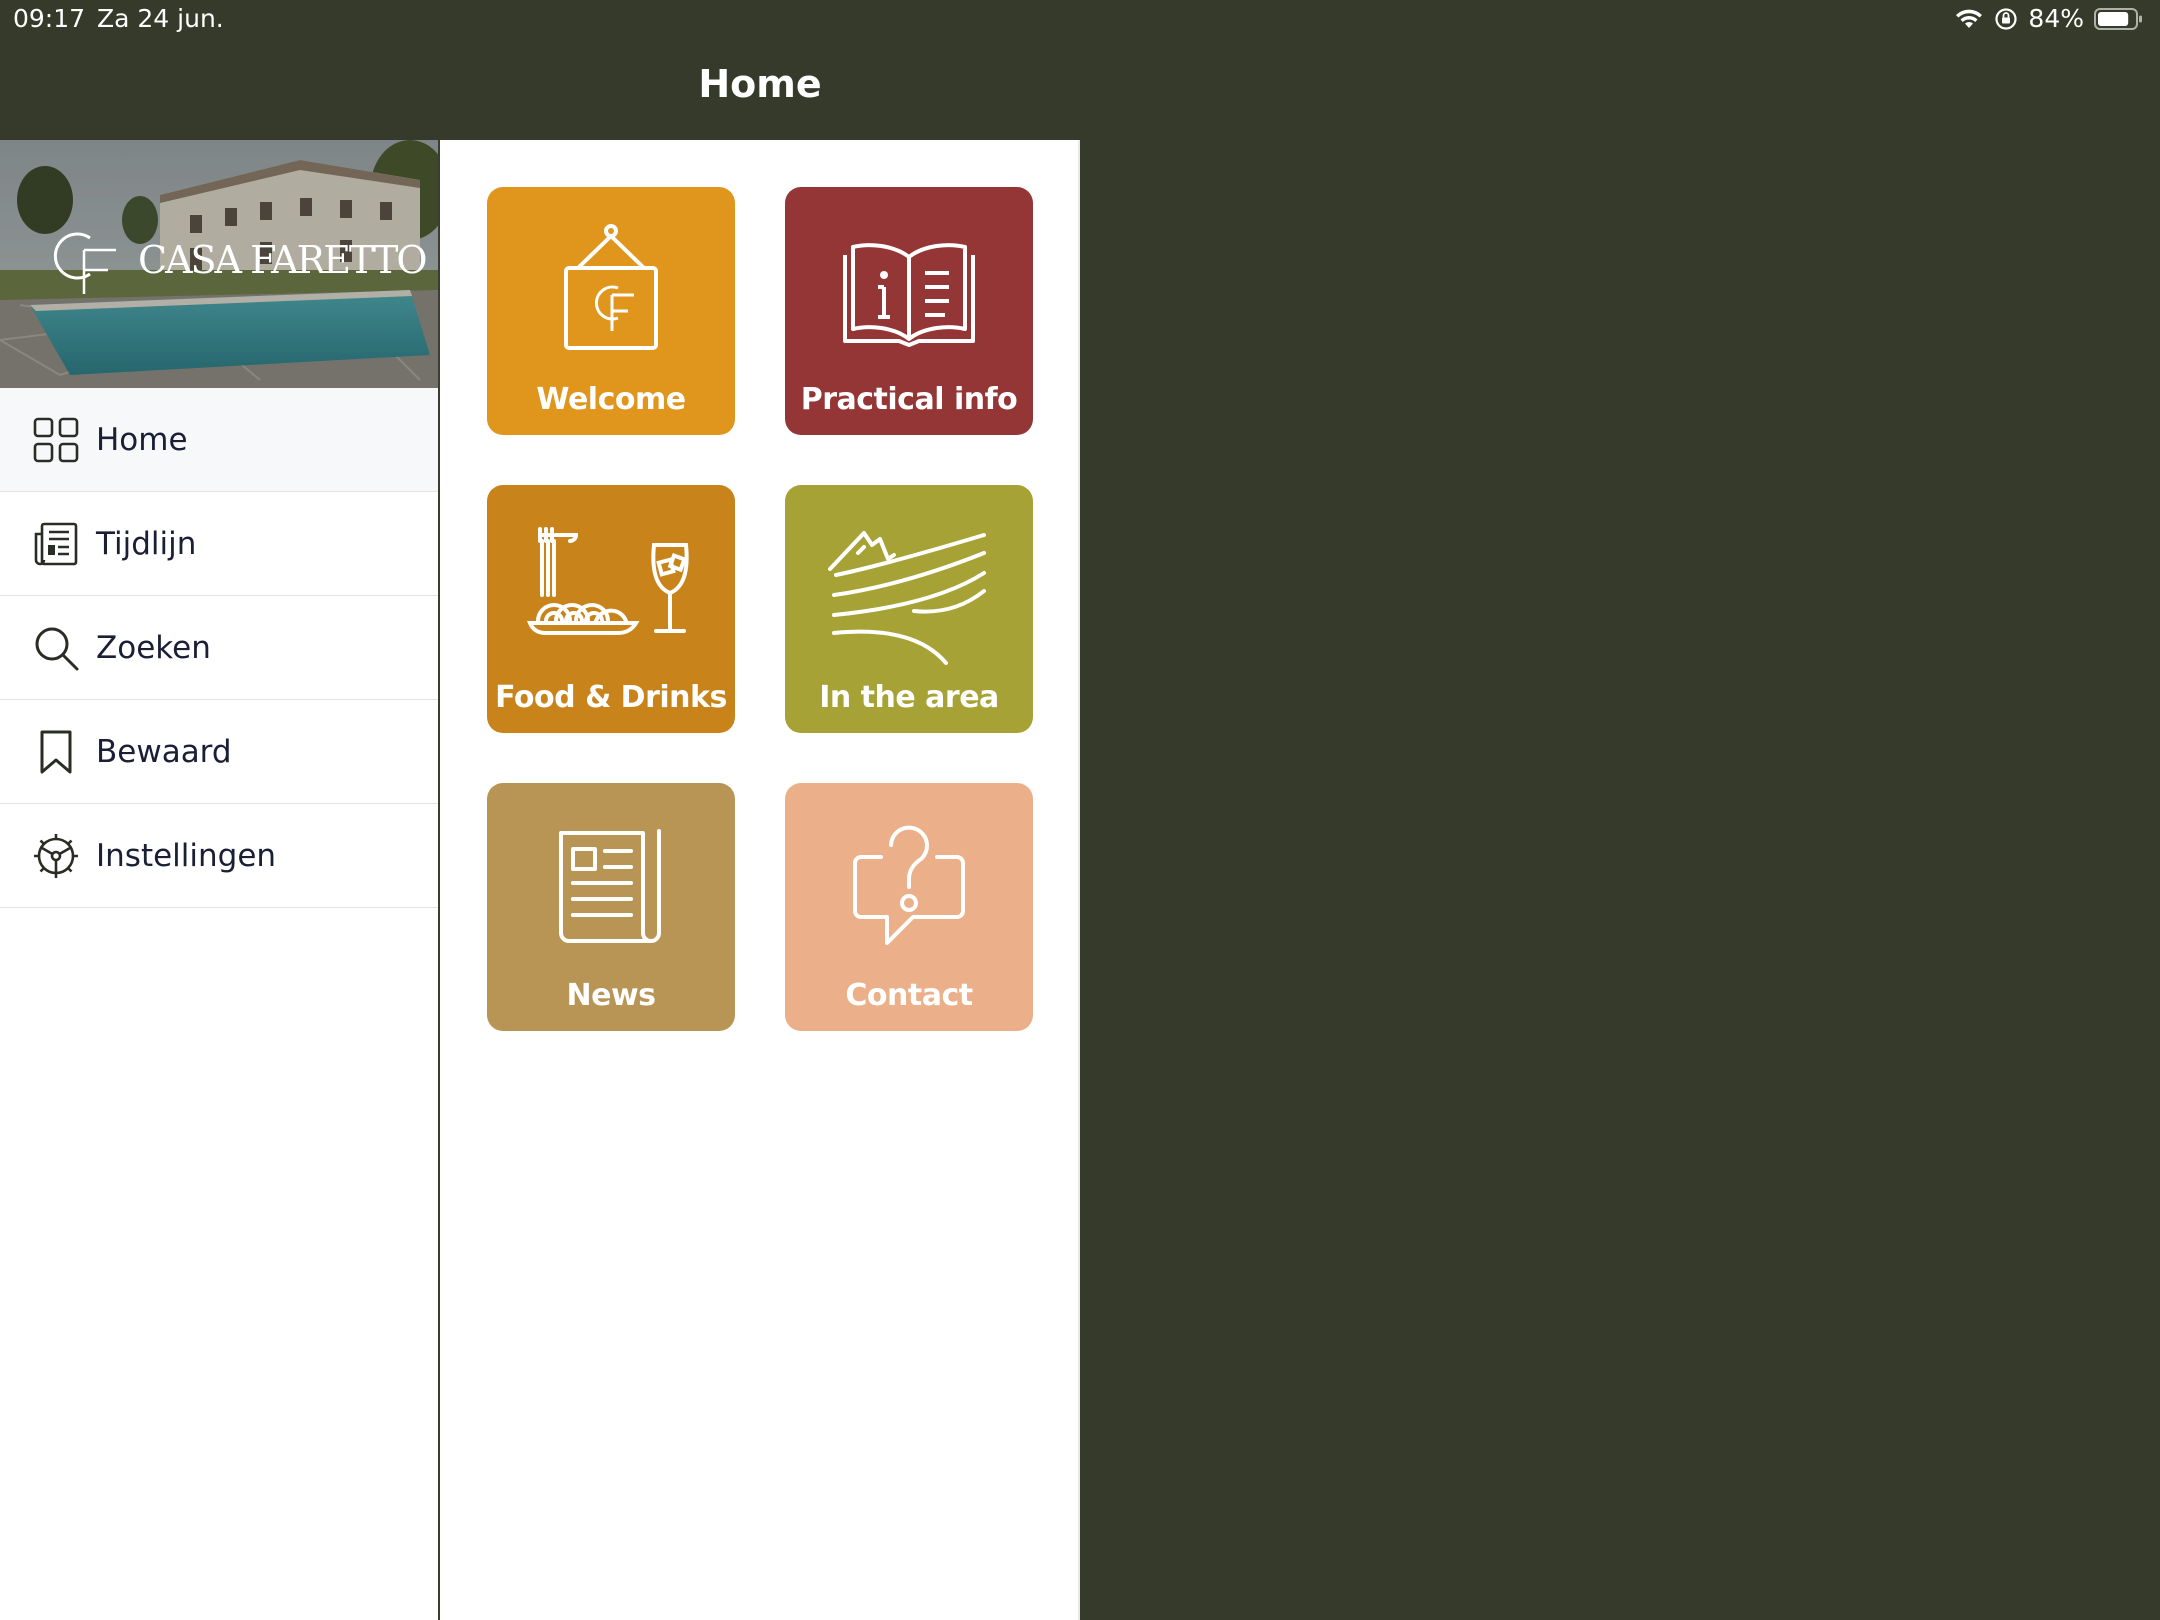  I want to click on tile-welcome: Welcome, so click(611, 311).